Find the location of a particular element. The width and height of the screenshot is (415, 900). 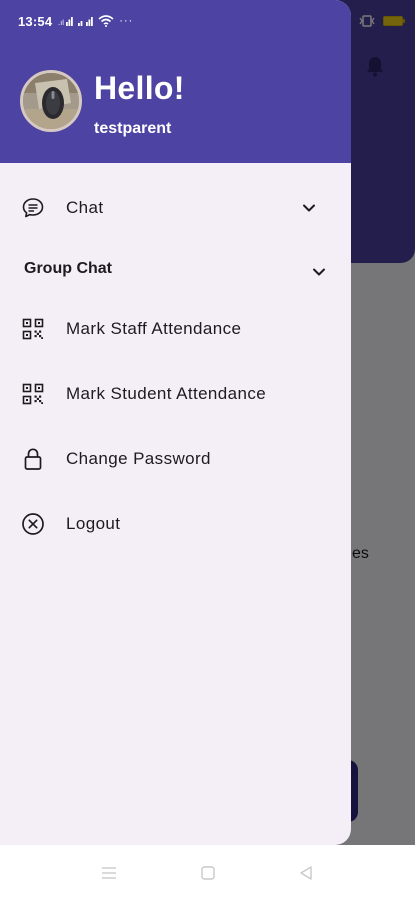

chat-bubble-icon is located at coordinates (33, 208).